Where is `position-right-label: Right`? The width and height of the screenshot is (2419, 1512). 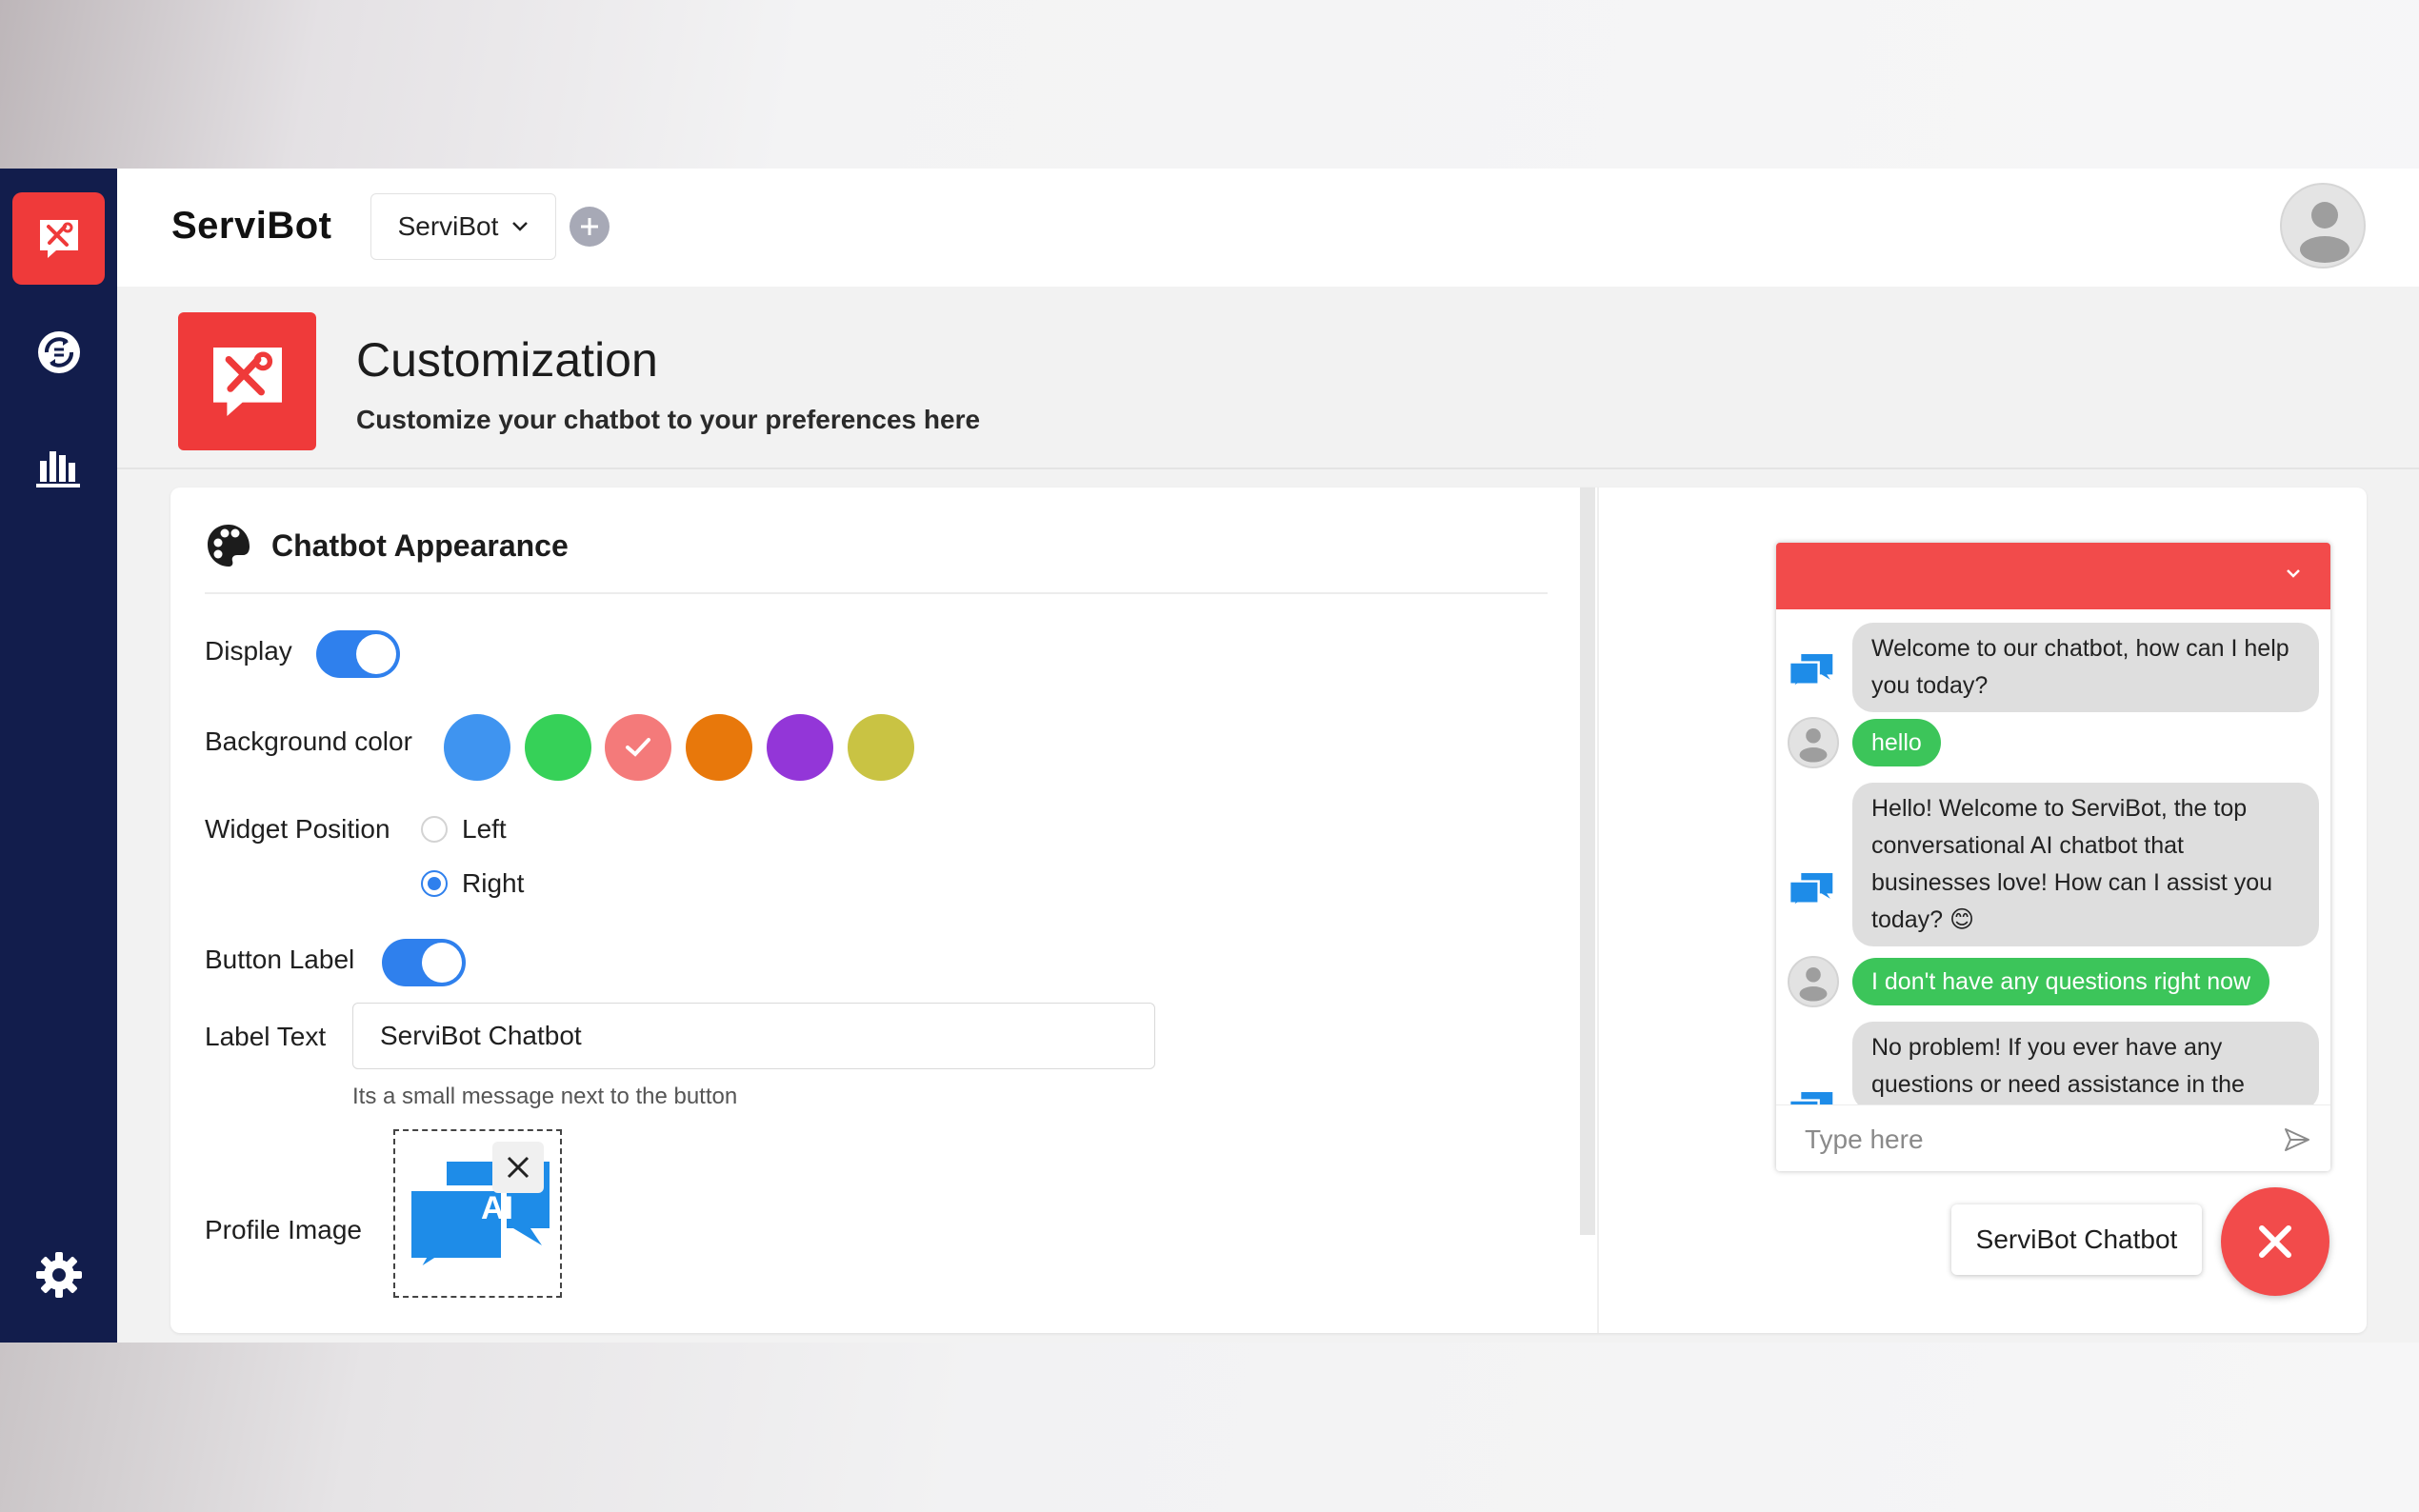 position-right-label: Right is located at coordinates (493, 883).